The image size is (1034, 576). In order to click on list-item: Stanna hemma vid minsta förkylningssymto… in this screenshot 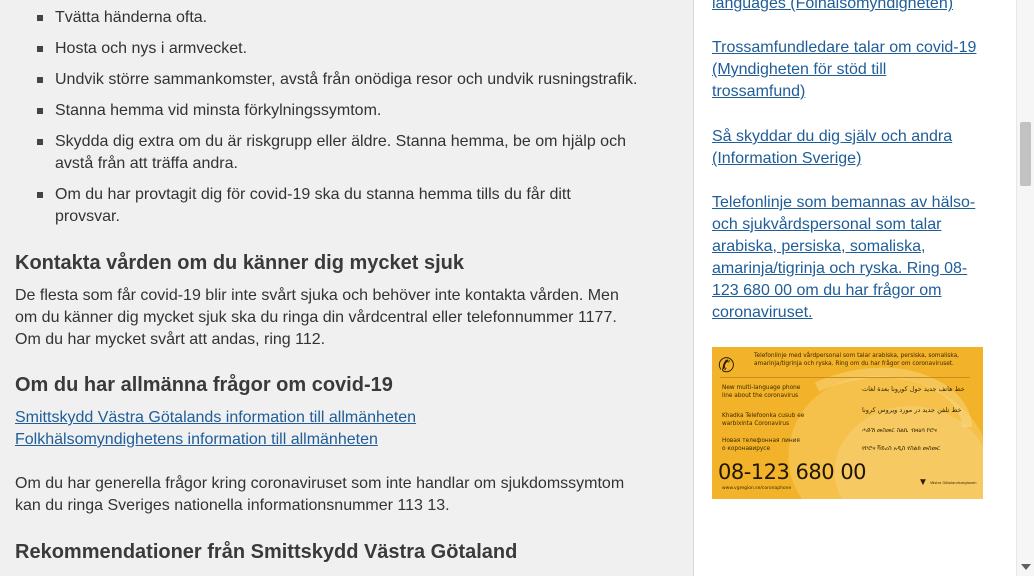, I will do `click(346, 111)`.